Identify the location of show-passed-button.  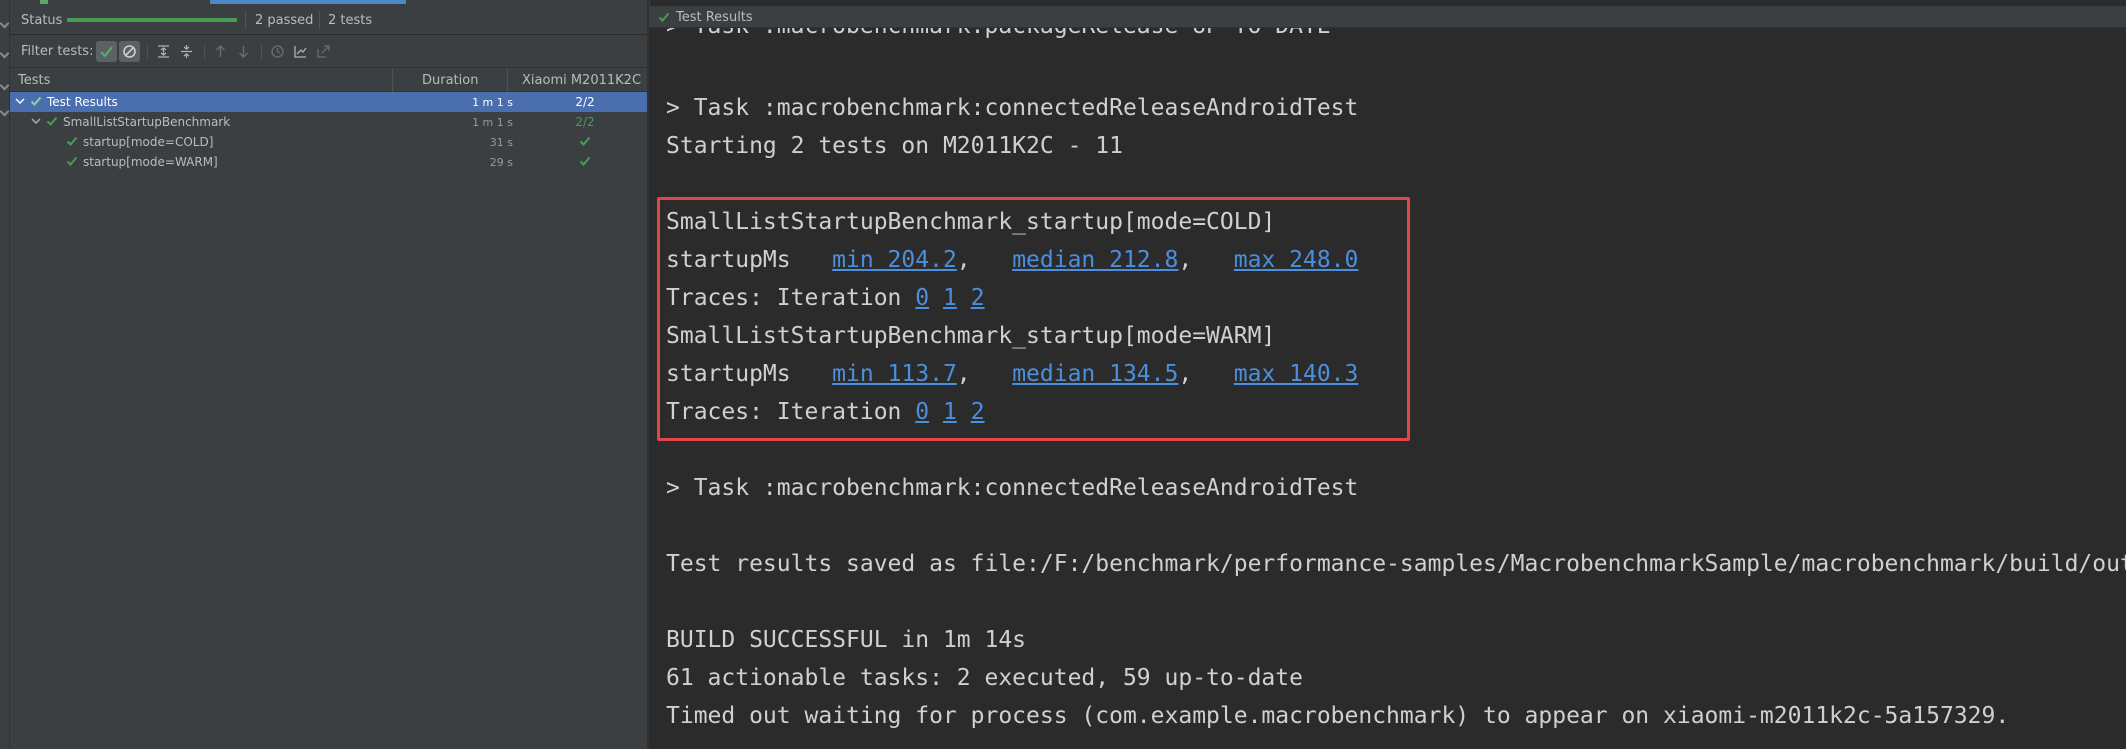
(106, 51).